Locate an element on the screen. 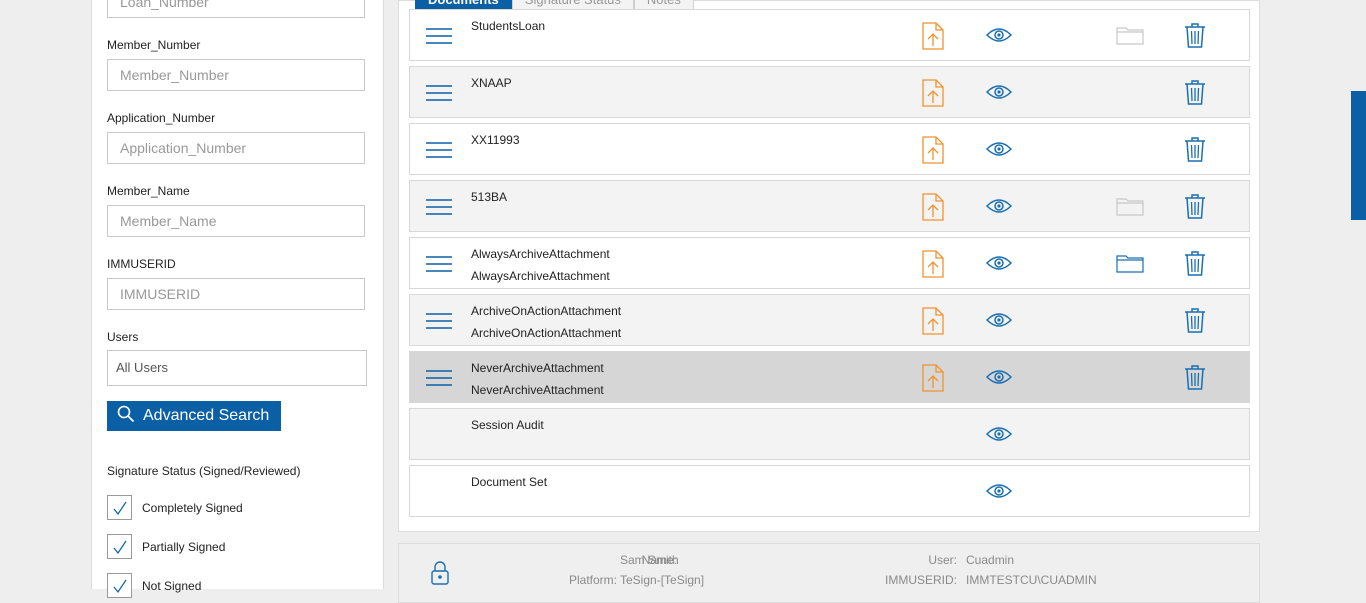 This screenshot has height=603, width=1366. user-value: Cuadmin is located at coordinates (990, 560).